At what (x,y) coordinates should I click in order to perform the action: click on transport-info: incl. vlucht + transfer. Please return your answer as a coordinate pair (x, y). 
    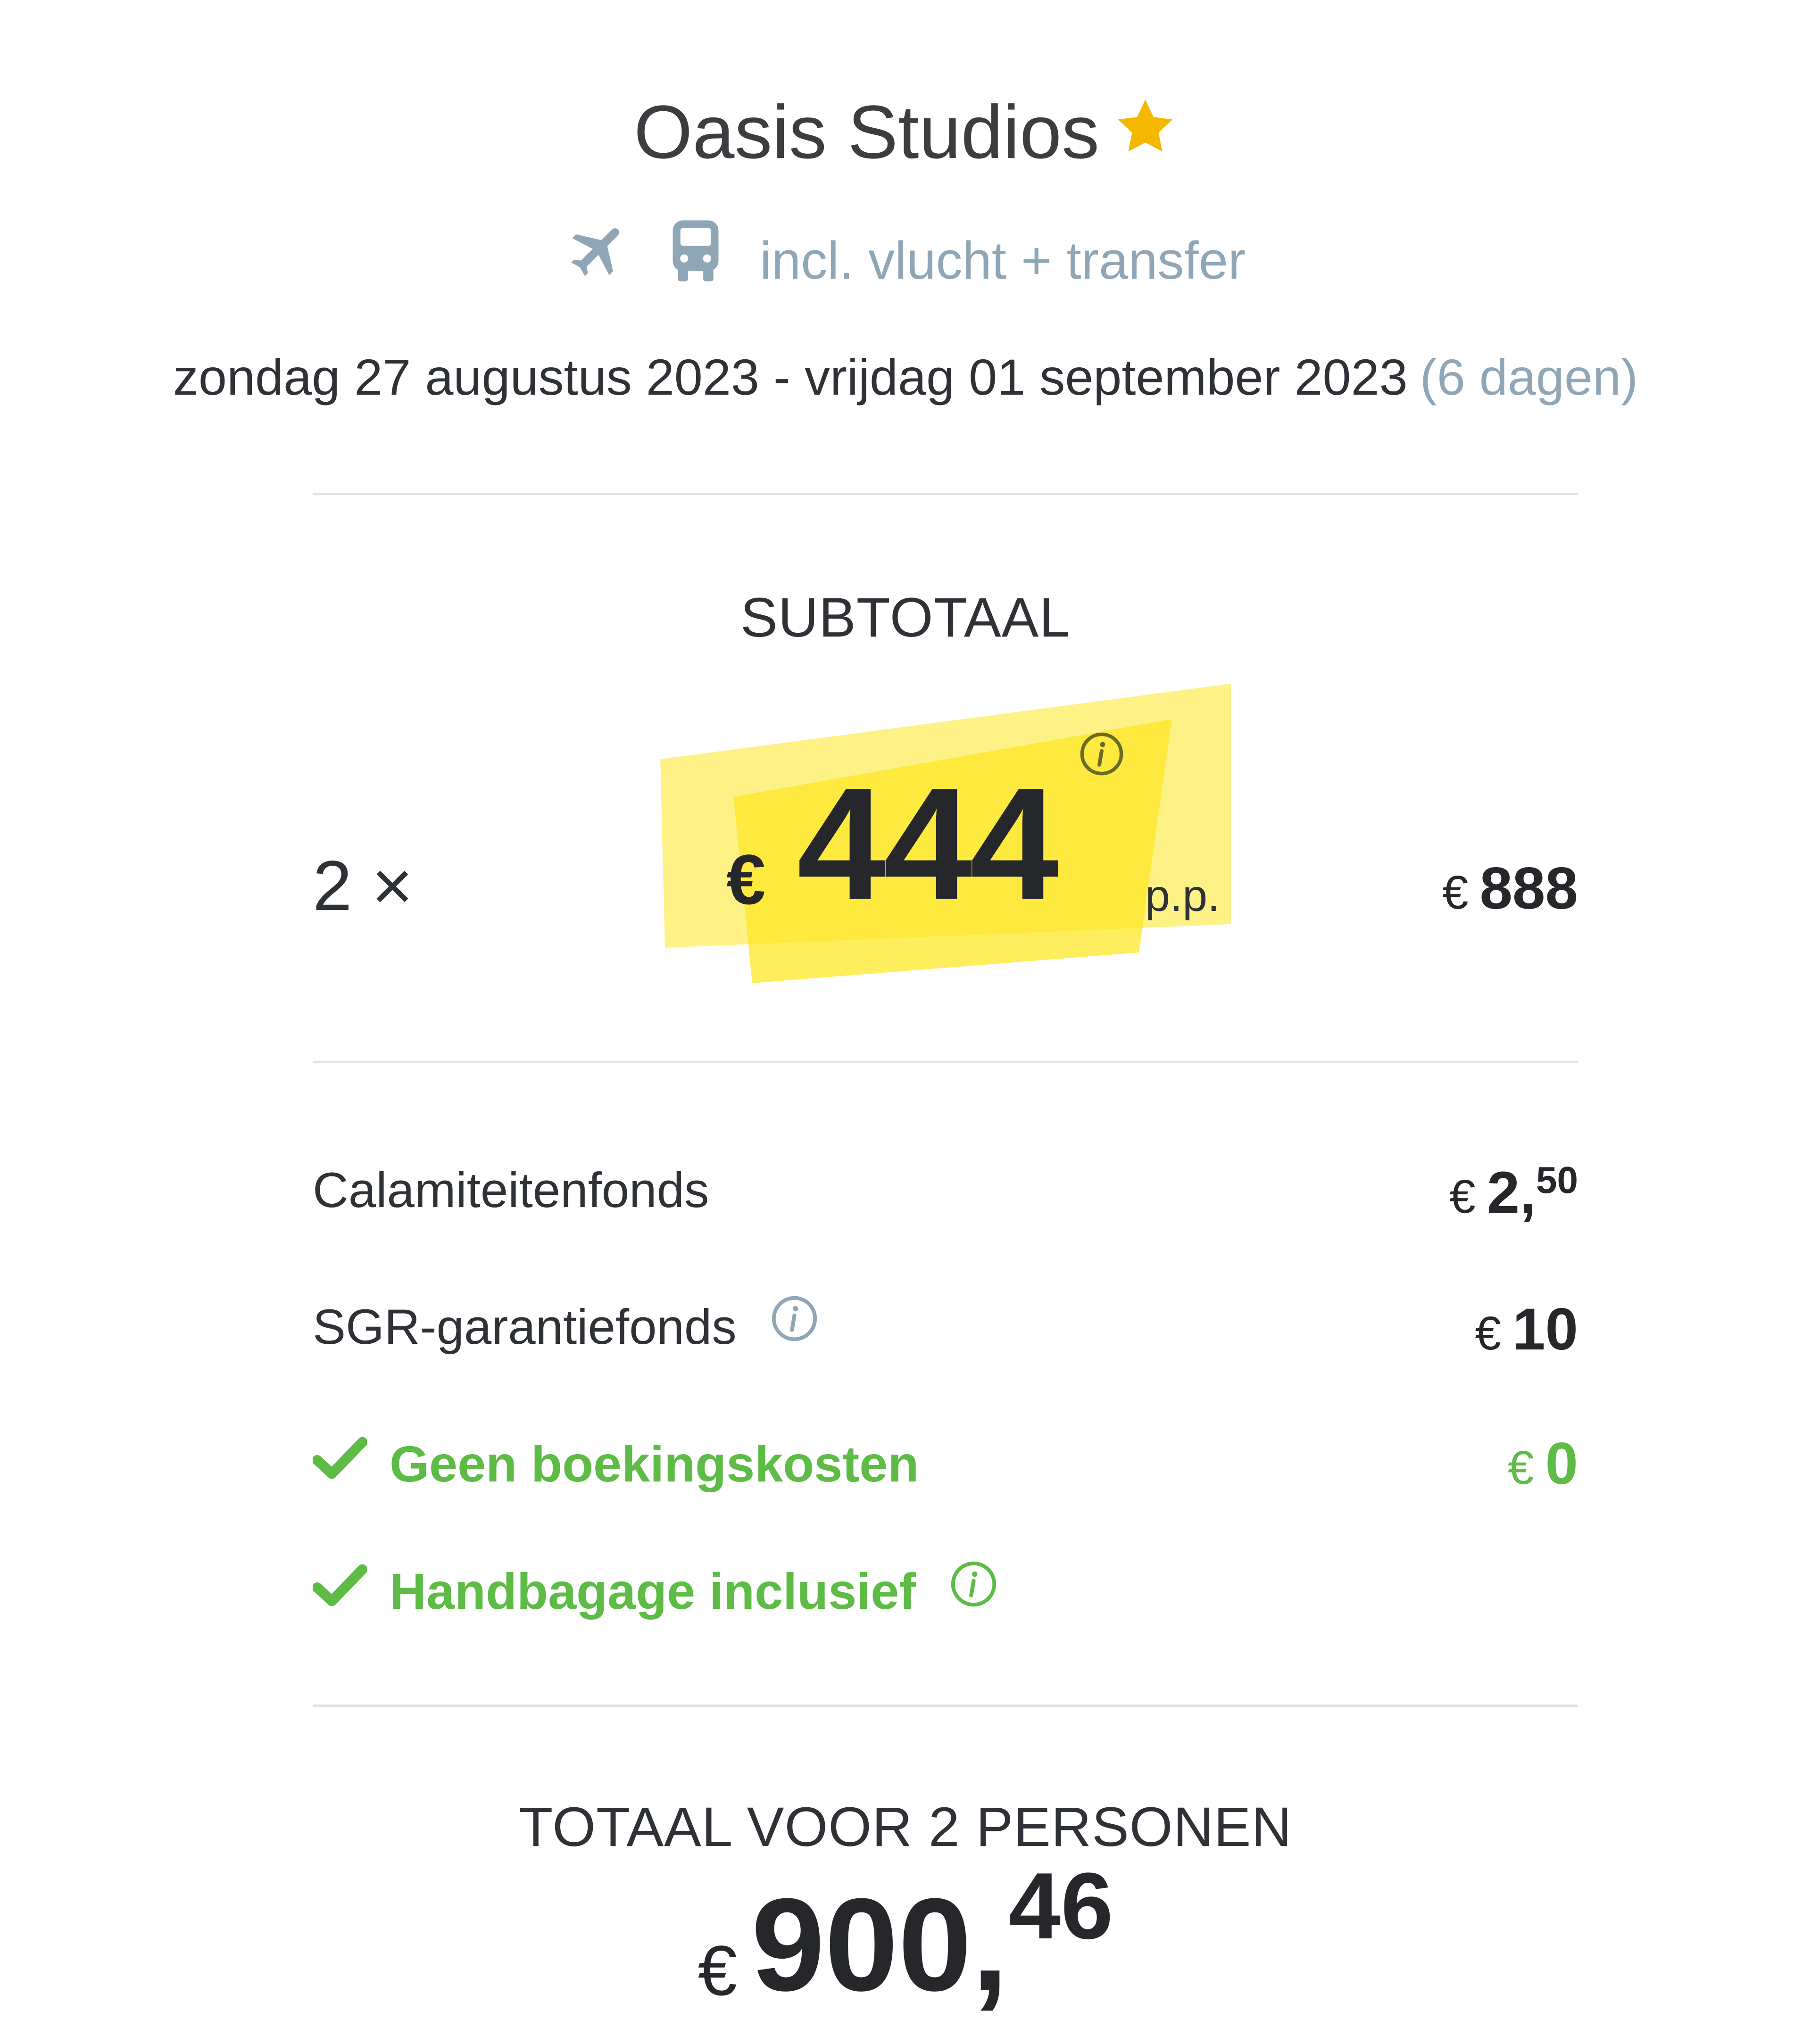
    Looking at the image, I should click on (905, 264).